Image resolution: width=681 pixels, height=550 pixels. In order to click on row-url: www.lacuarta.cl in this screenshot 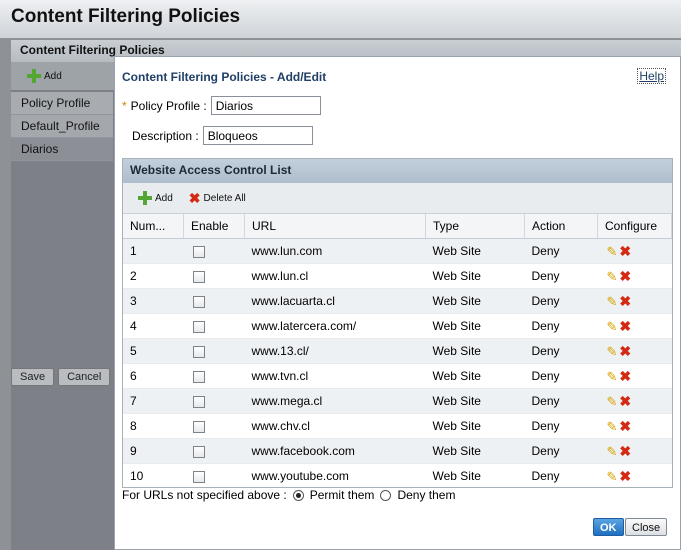, I will do `click(335, 301)`.